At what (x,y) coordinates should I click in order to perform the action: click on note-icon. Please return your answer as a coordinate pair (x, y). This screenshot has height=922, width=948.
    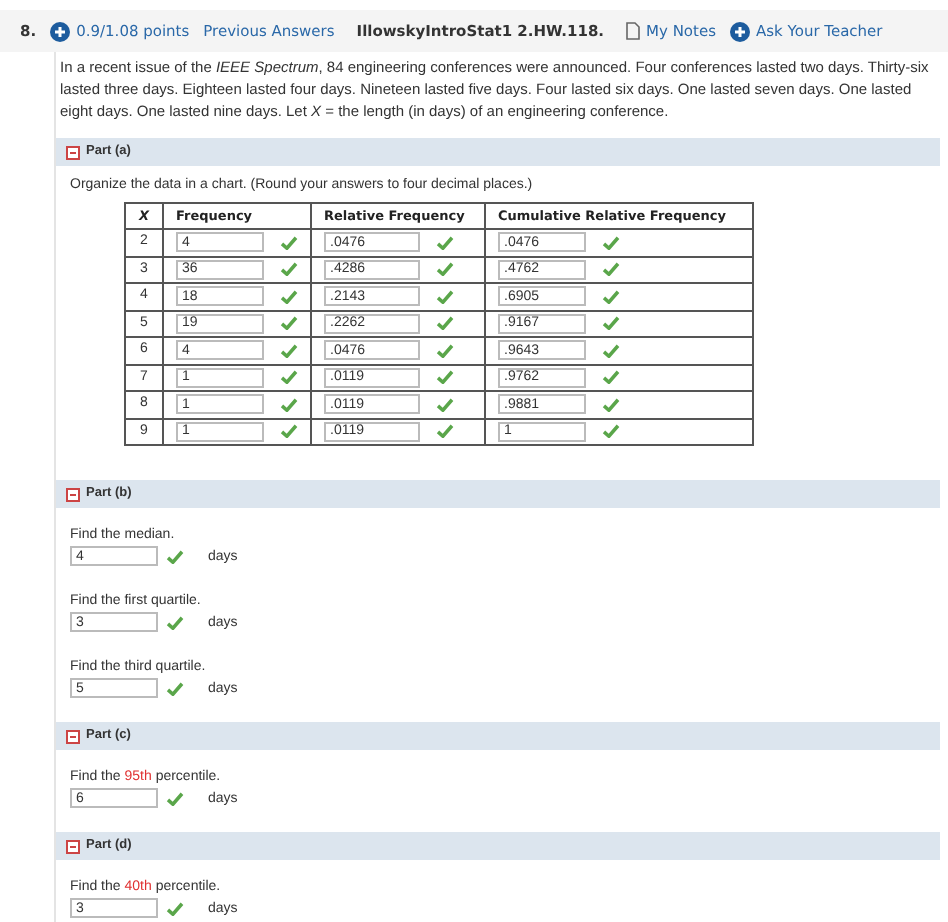
    Looking at the image, I should click on (633, 31).